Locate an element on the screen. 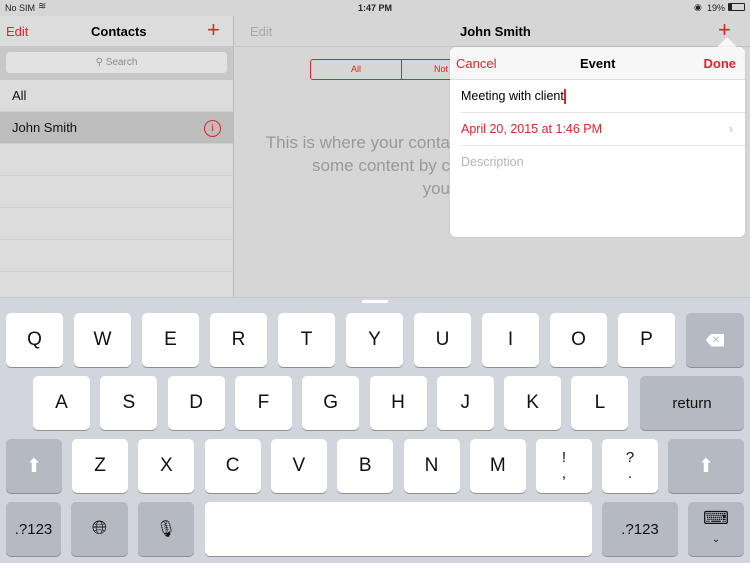 This screenshot has height=563, width=750. key-u: U is located at coordinates (442, 340).